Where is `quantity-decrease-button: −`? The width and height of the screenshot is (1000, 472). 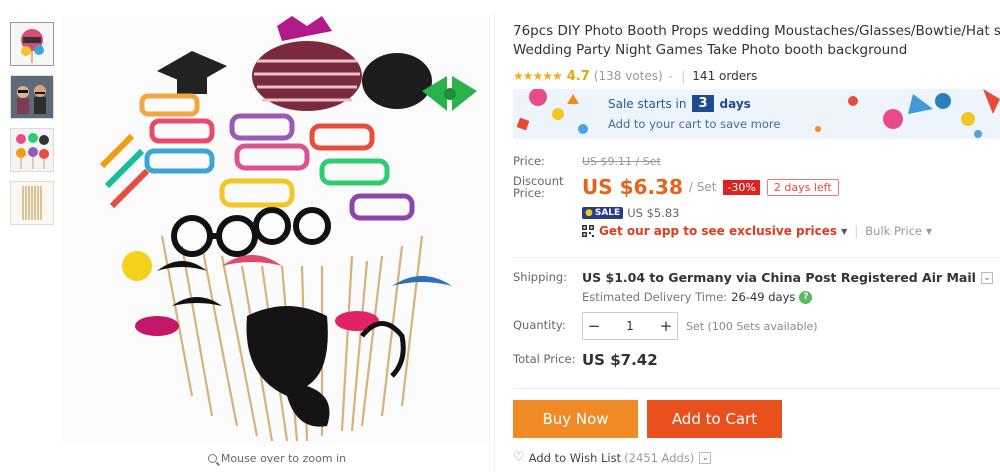 quantity-decrease-button: − is located at coordinates (594, 326).